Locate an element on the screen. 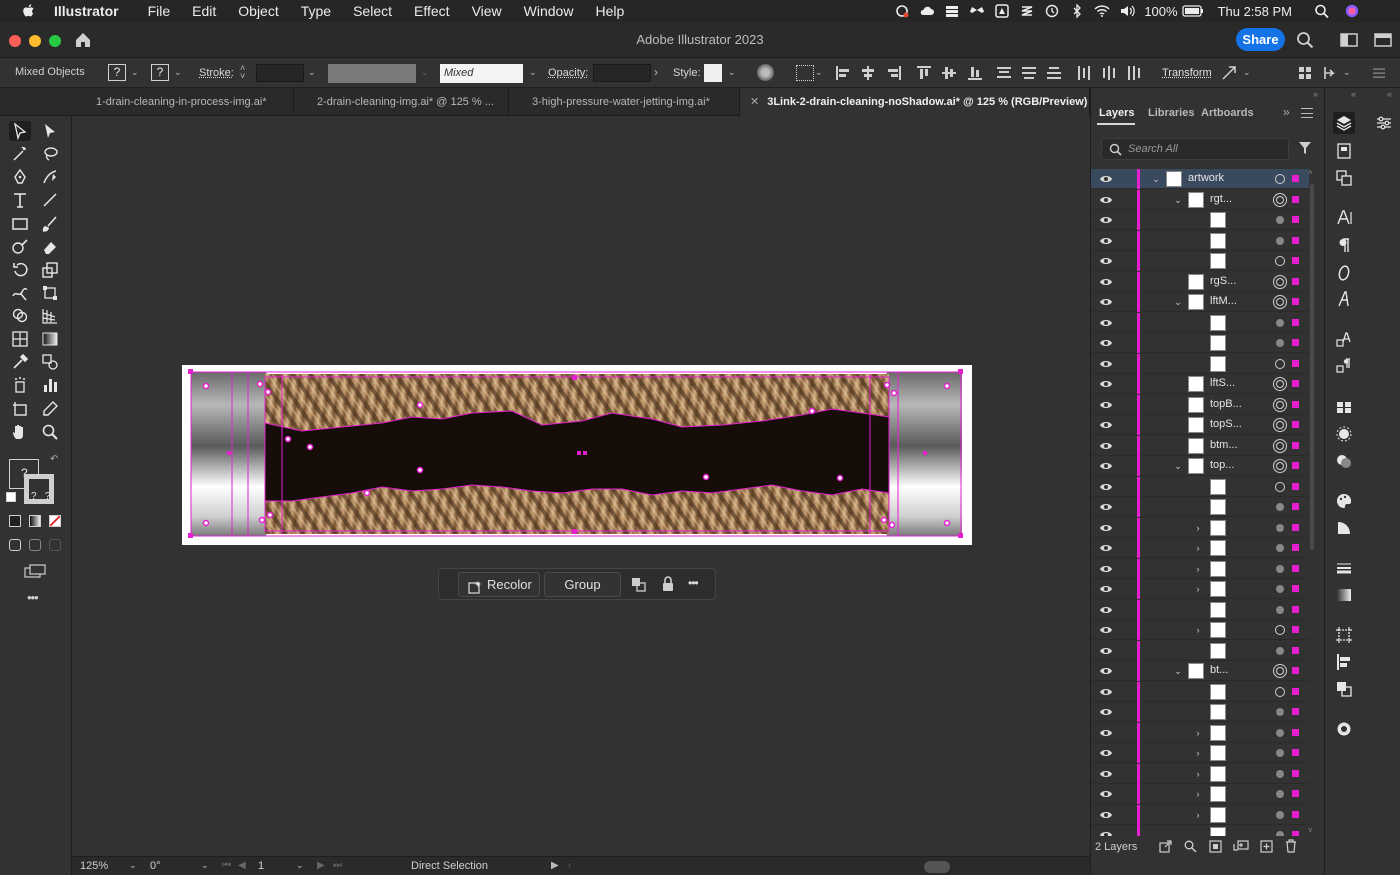 This screenshot has width=1400, height=875. cloud-icon is located at coordinates (927, 11).